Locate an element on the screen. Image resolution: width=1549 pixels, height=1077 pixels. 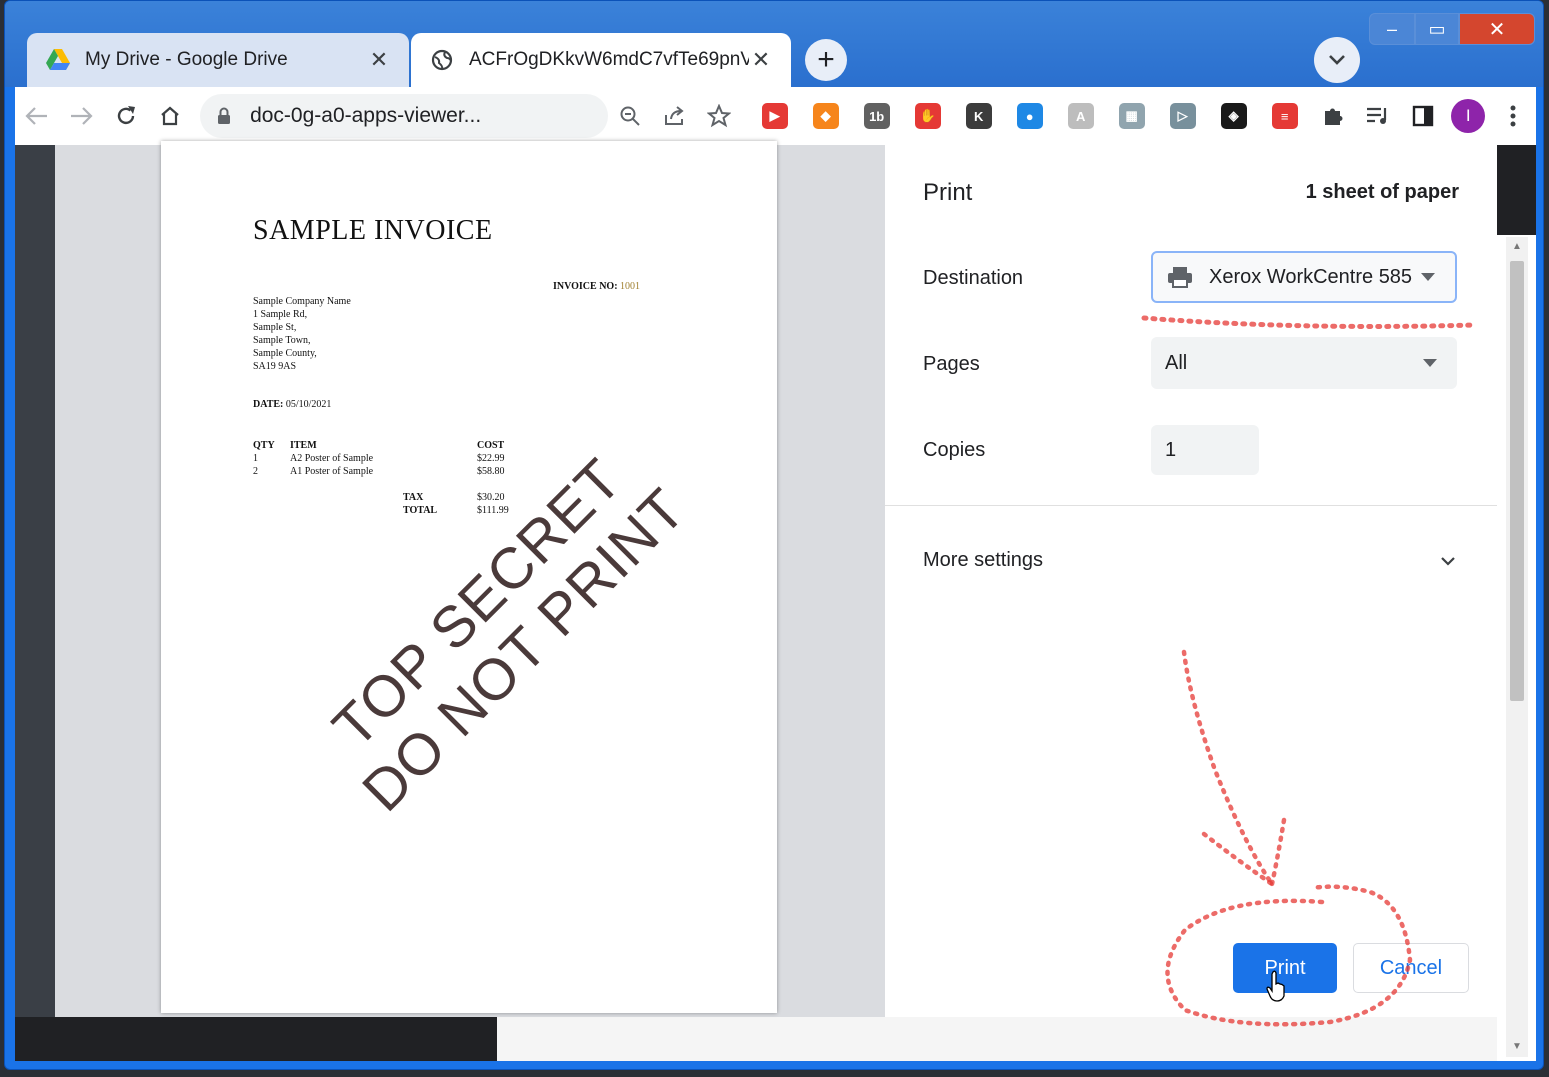
menu-button is located at coordinates (1513, 116).